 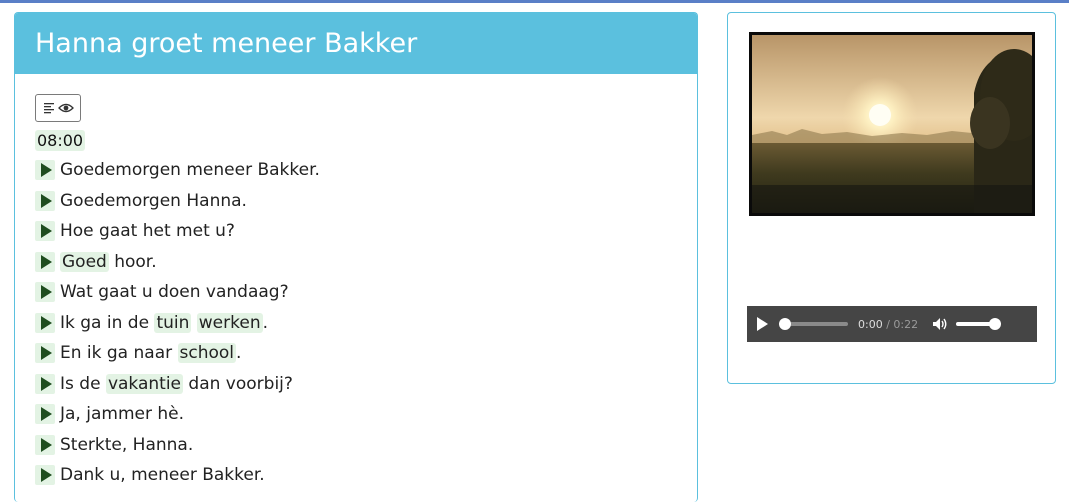 What do you see at coordinates (174, 292) in the screenshot?
I see `line-text: Wat gaat u doen vandaag?` at bounding box center [174, 292].